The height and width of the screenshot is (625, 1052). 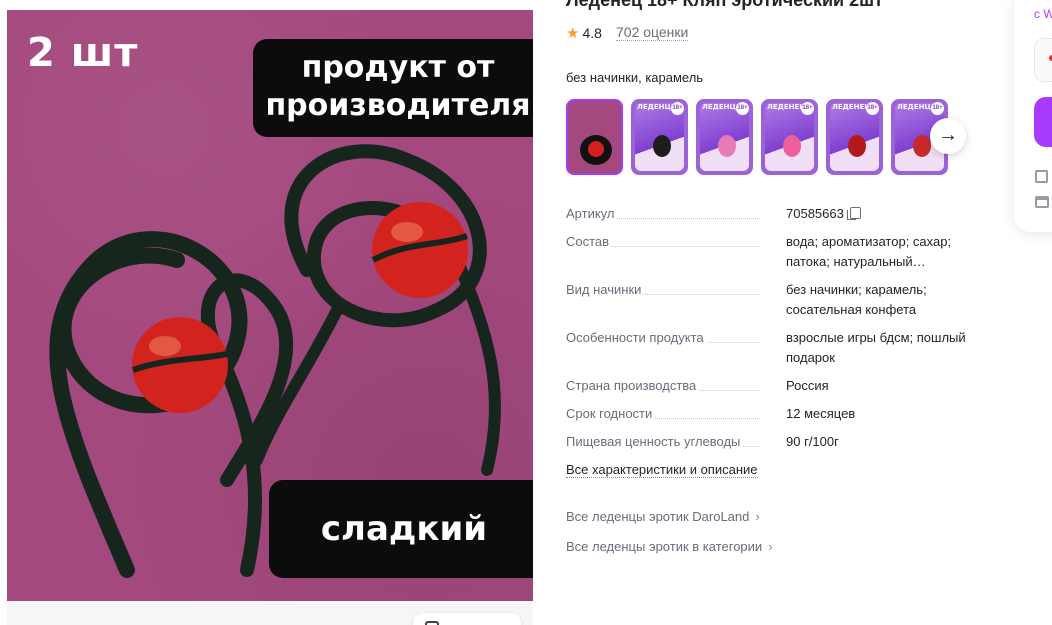 I want to click on thumbnail-5: ЛЕДЕНЕЦ 18+, so click(x=854, y=137).